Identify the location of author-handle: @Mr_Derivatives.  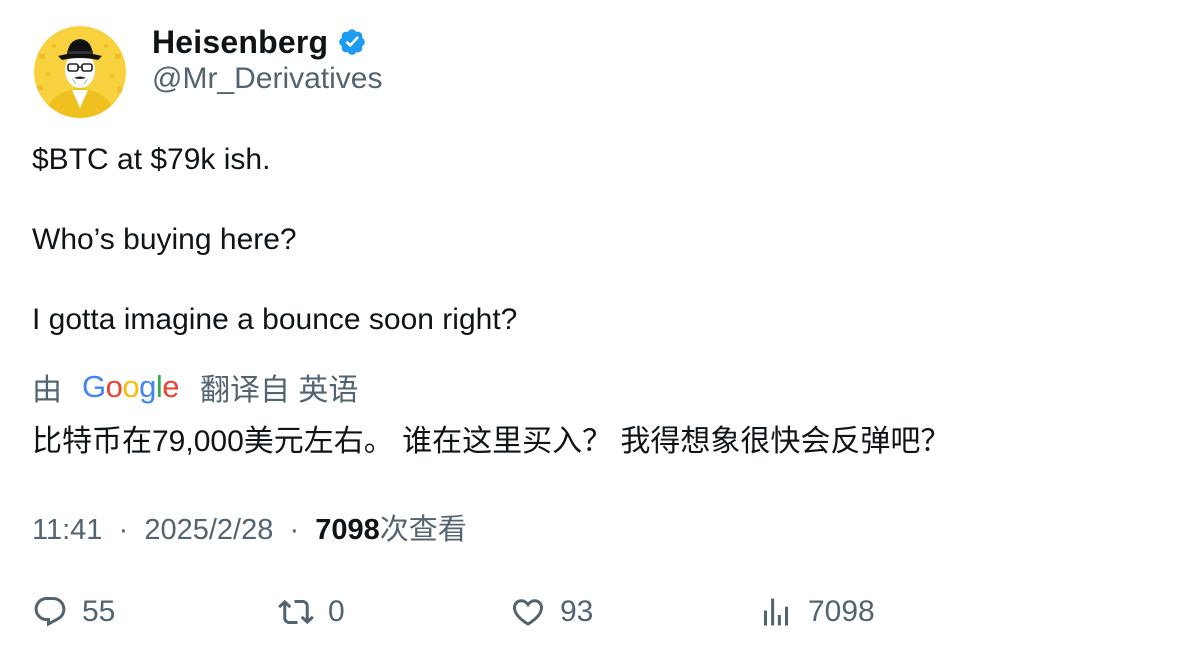
(267, 79).